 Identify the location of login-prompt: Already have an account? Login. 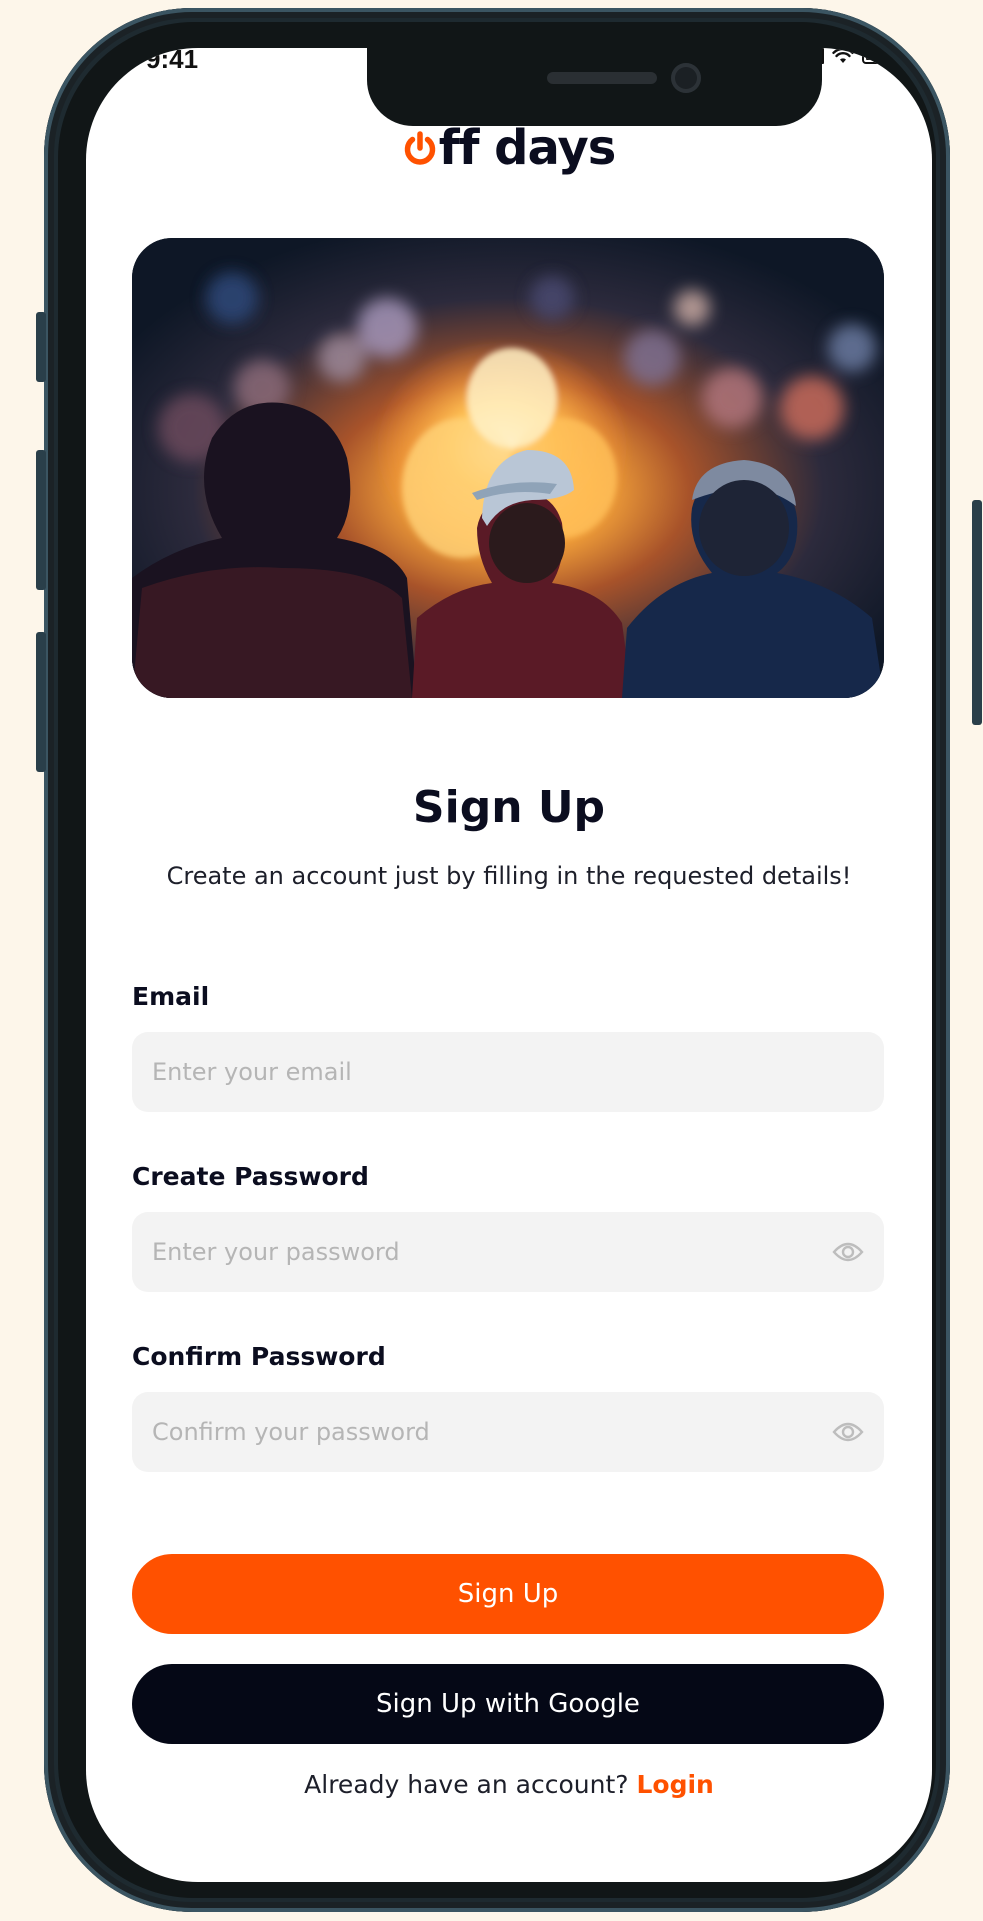
(509, 1784).